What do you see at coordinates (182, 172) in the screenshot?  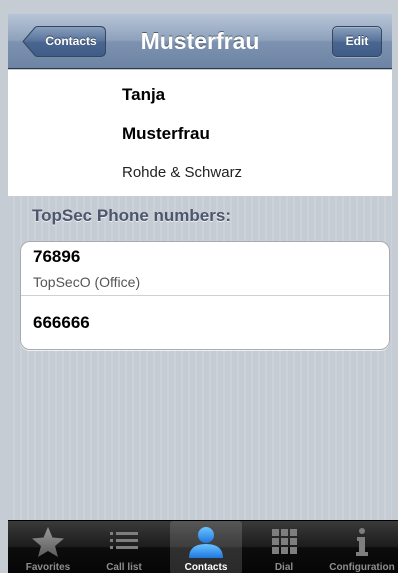 I see `contact-company: Rohde & Schwarz` at bounding box center [182, 172].